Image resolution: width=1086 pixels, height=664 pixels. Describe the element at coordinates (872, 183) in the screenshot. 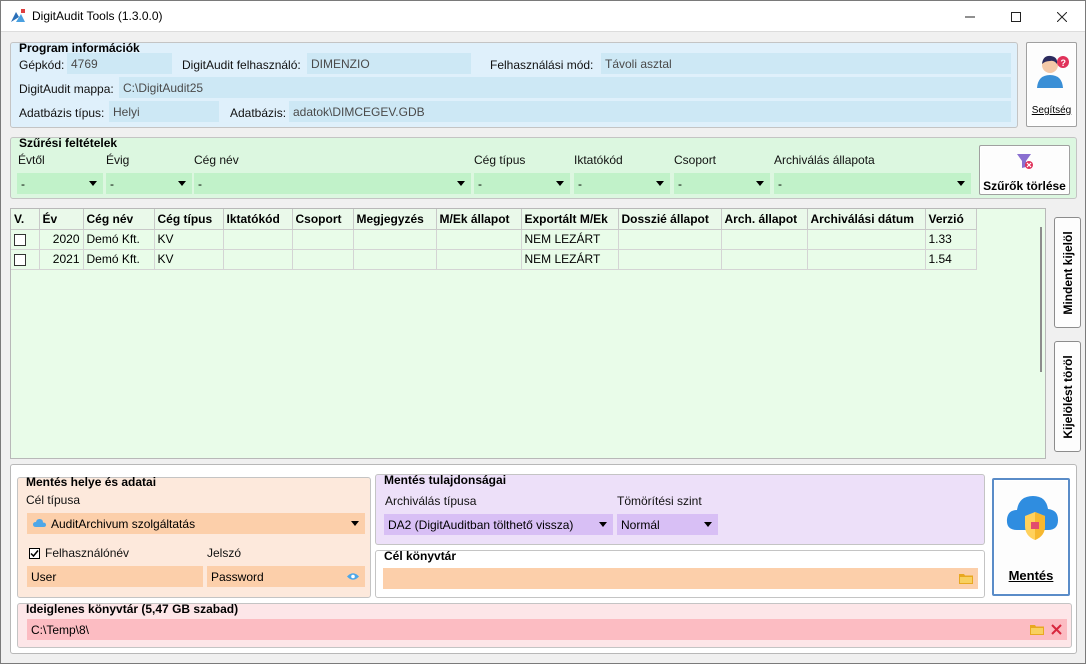

I see `archive-status-select: -` at that location.